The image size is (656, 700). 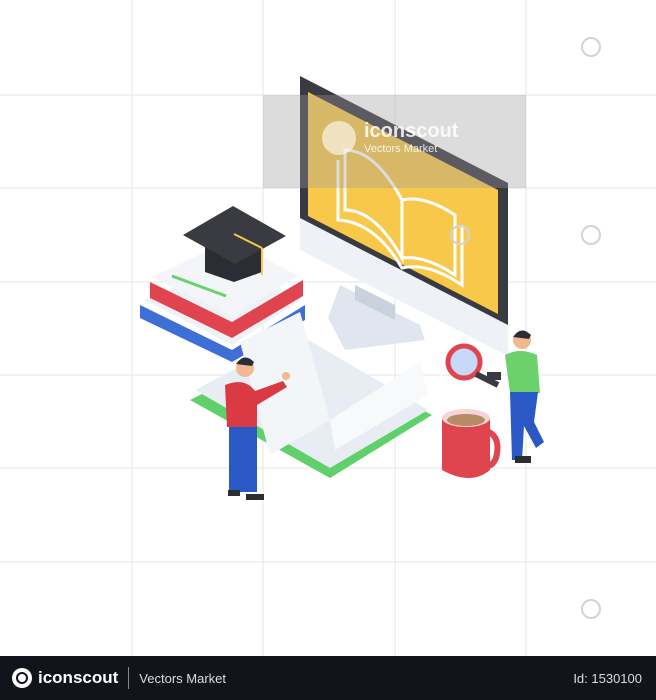 I want to click on coffee-cup-icon, so click(x=471, y=443).